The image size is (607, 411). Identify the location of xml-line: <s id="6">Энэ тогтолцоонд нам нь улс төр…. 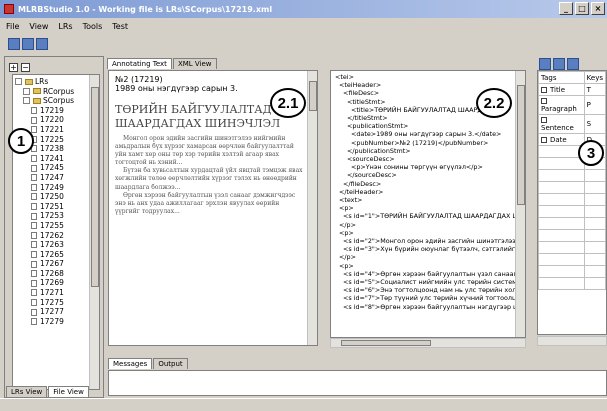
(434, 290).